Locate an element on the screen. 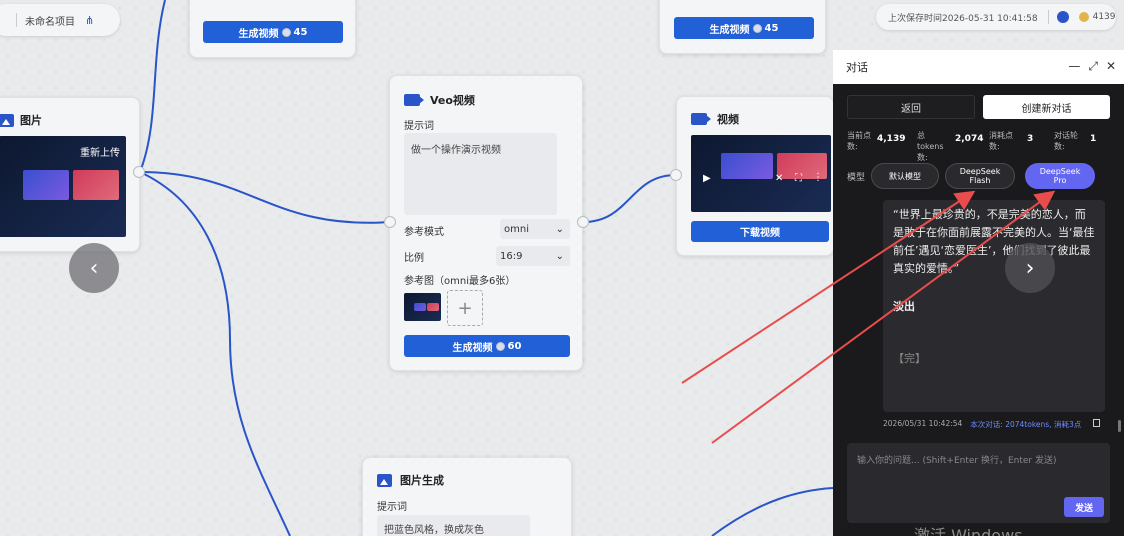  new-chat-label: 创建新对话 is located at coordinates (1046, 109).